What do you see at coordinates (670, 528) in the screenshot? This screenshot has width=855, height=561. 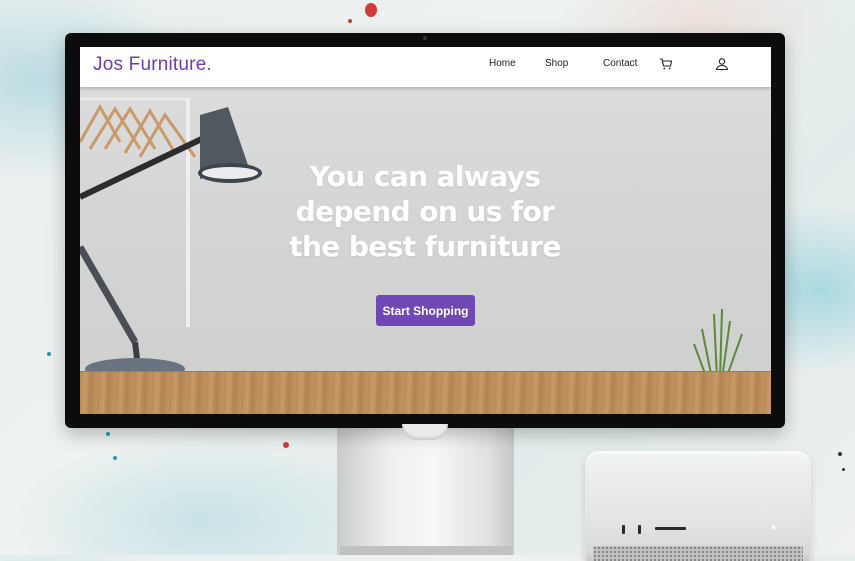 I see `sd-card-slot` at bounding box center [670, 528].